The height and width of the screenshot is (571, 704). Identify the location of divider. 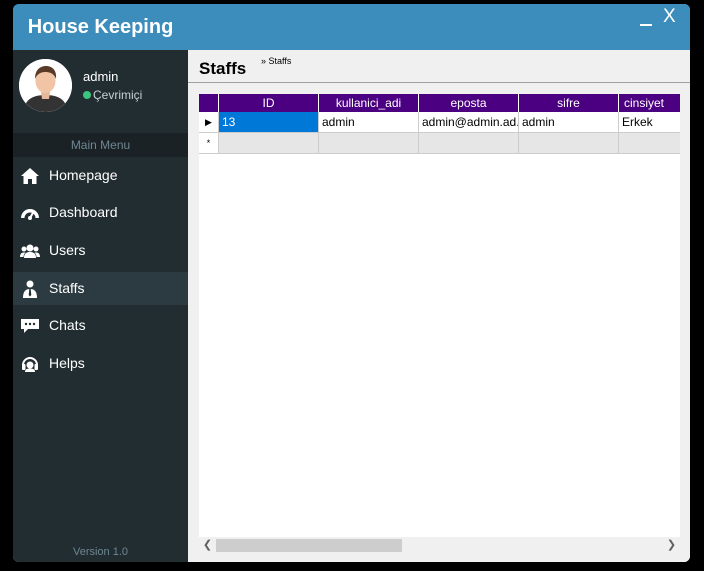
(439, 82).